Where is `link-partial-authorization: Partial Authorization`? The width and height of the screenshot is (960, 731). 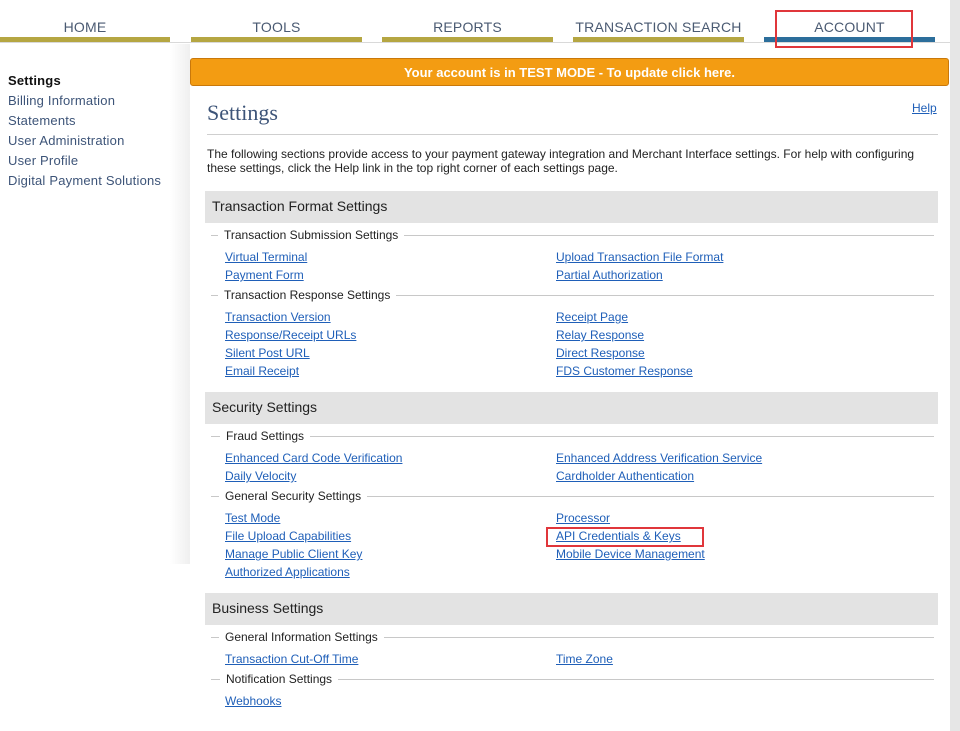 link-partial-authorization: Partial Authorization is located at coordinates (609, 275).